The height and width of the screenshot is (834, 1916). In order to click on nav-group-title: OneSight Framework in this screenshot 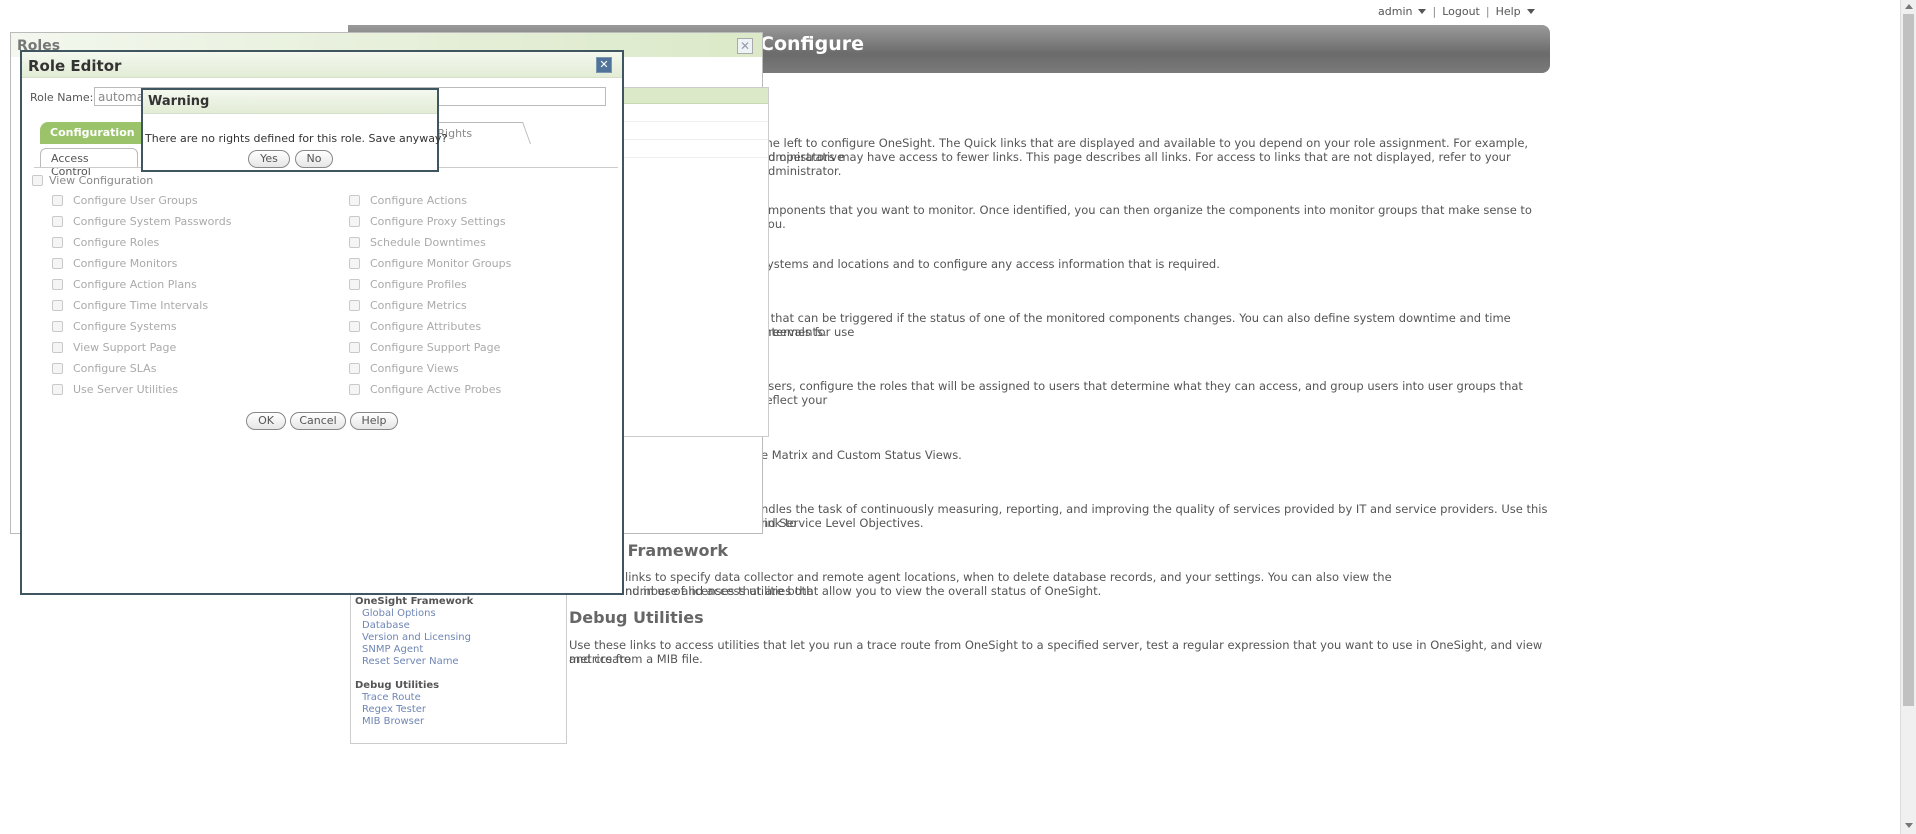, I will do `click(414, 601)`.